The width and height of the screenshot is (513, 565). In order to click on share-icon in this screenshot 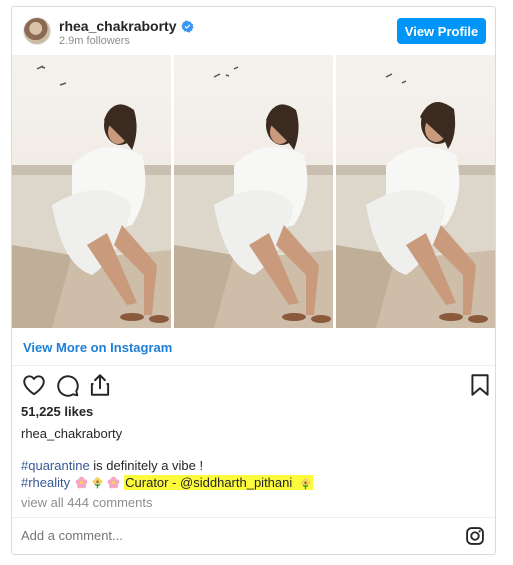, I will do `click(100, 385)`.